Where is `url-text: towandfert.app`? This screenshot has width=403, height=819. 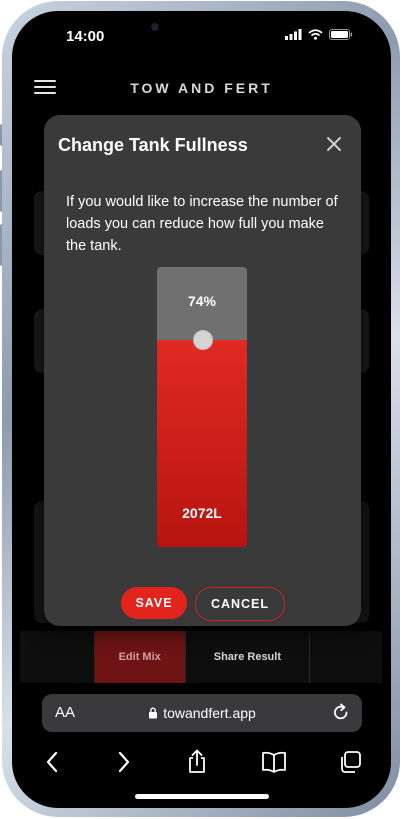 url-text: towandfert.app is located at coordinates (209, 713).